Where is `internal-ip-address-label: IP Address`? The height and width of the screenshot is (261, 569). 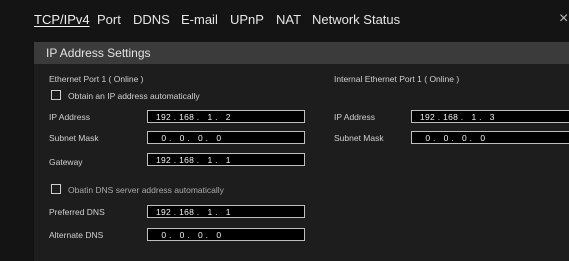 internal-ip-address-label: IP Address is located at coordinates (354, 117).